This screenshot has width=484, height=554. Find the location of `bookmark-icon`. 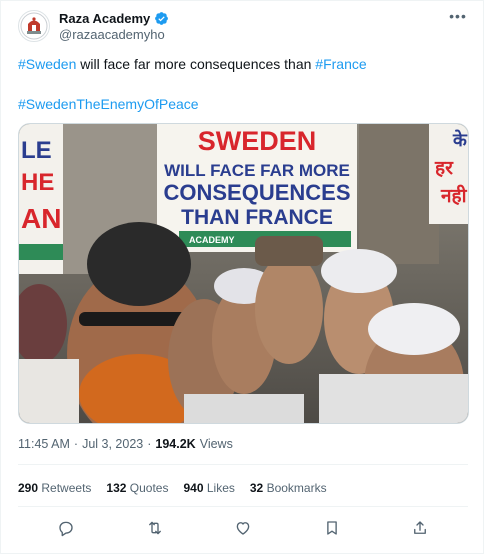

bookmark-icon is located at coordinates (331, 528).